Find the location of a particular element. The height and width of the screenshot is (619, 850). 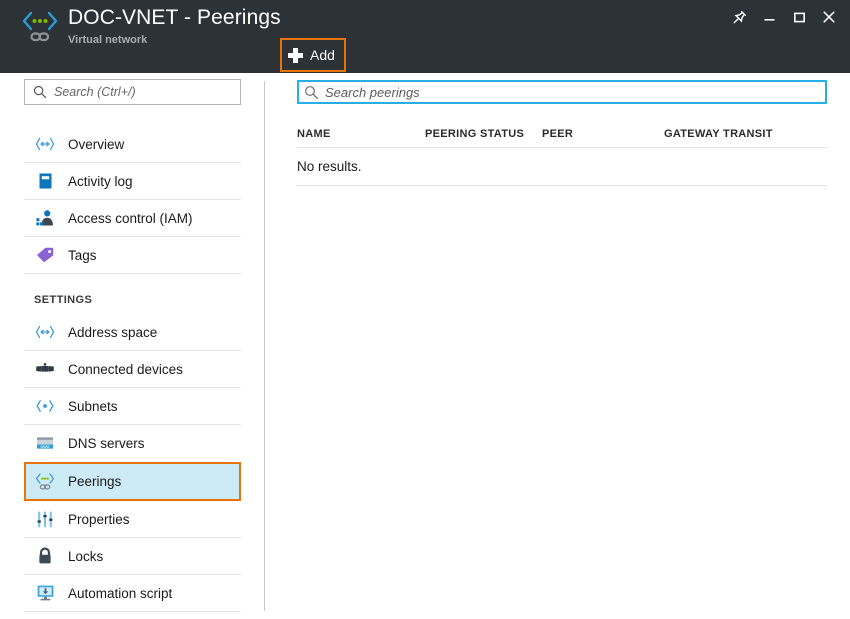

sidebar-item-label: Overview is located at coordinates (96, 144).